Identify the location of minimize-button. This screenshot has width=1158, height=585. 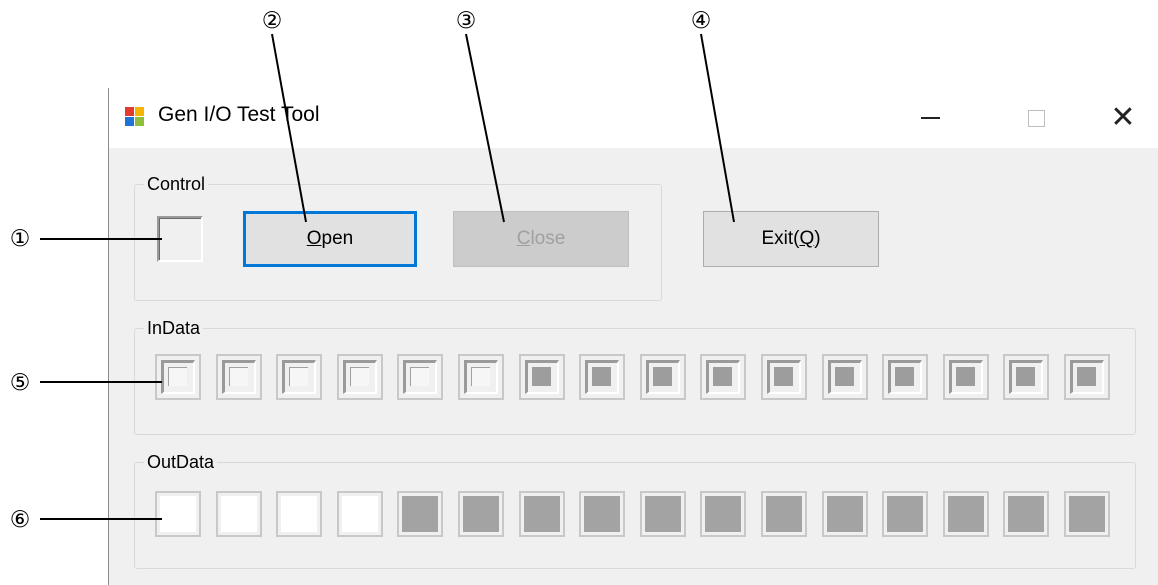
(930, 118).